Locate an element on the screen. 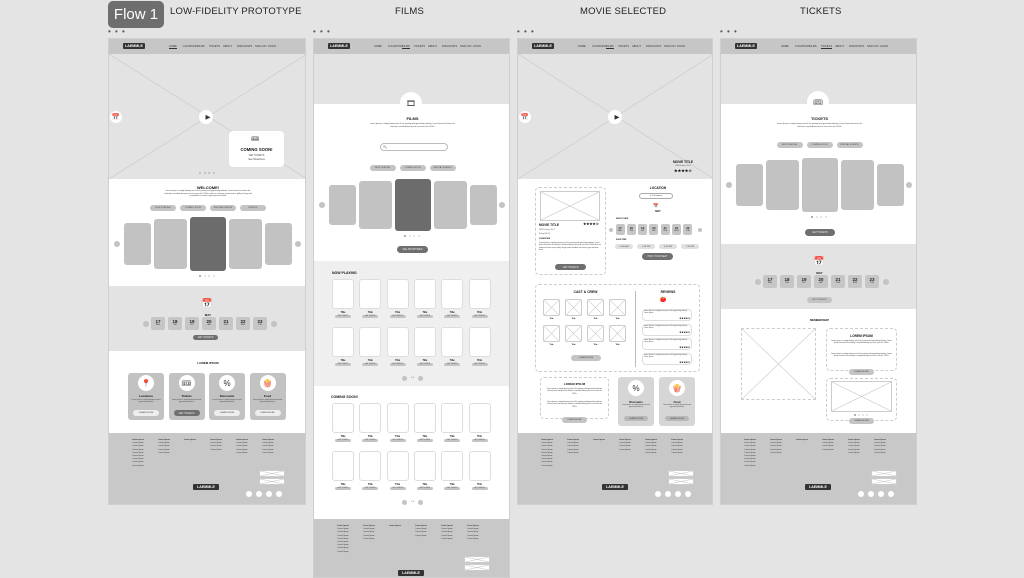 The height and width of the screenshot is (578, 1024). date-button: 20 SAT is located at coordinates (654, 229).